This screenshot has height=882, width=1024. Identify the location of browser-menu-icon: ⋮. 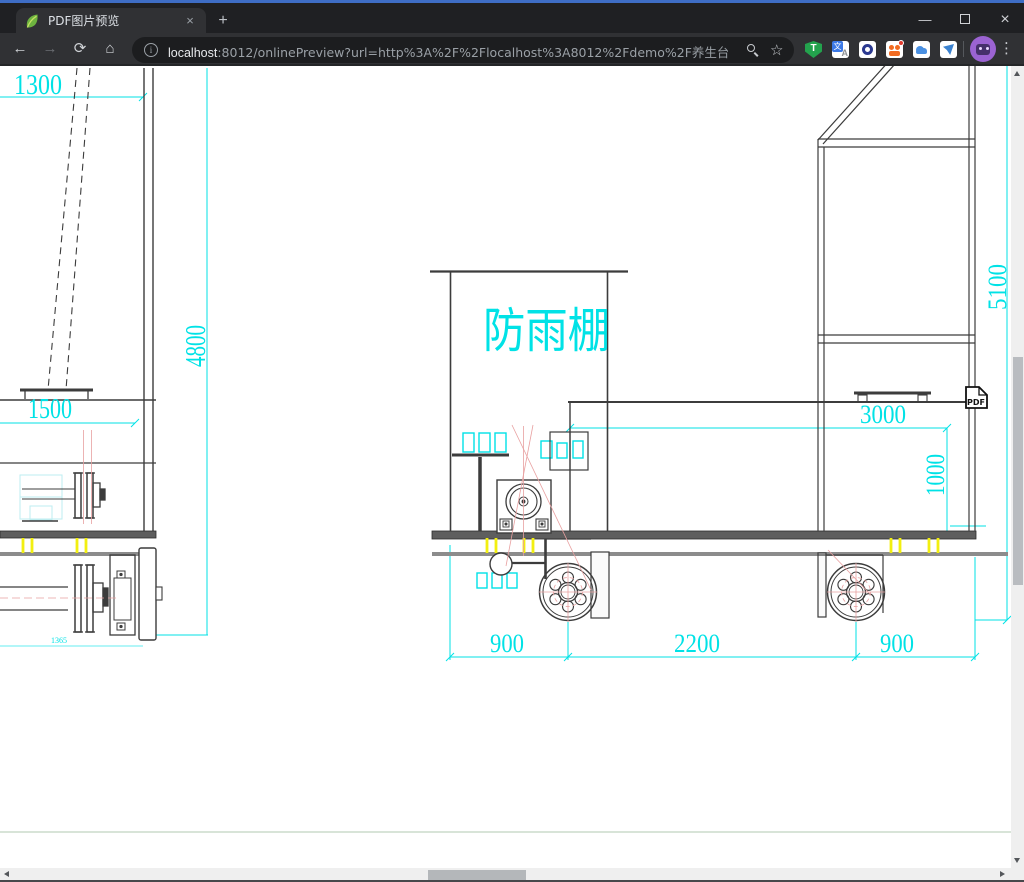
(1006, 49).